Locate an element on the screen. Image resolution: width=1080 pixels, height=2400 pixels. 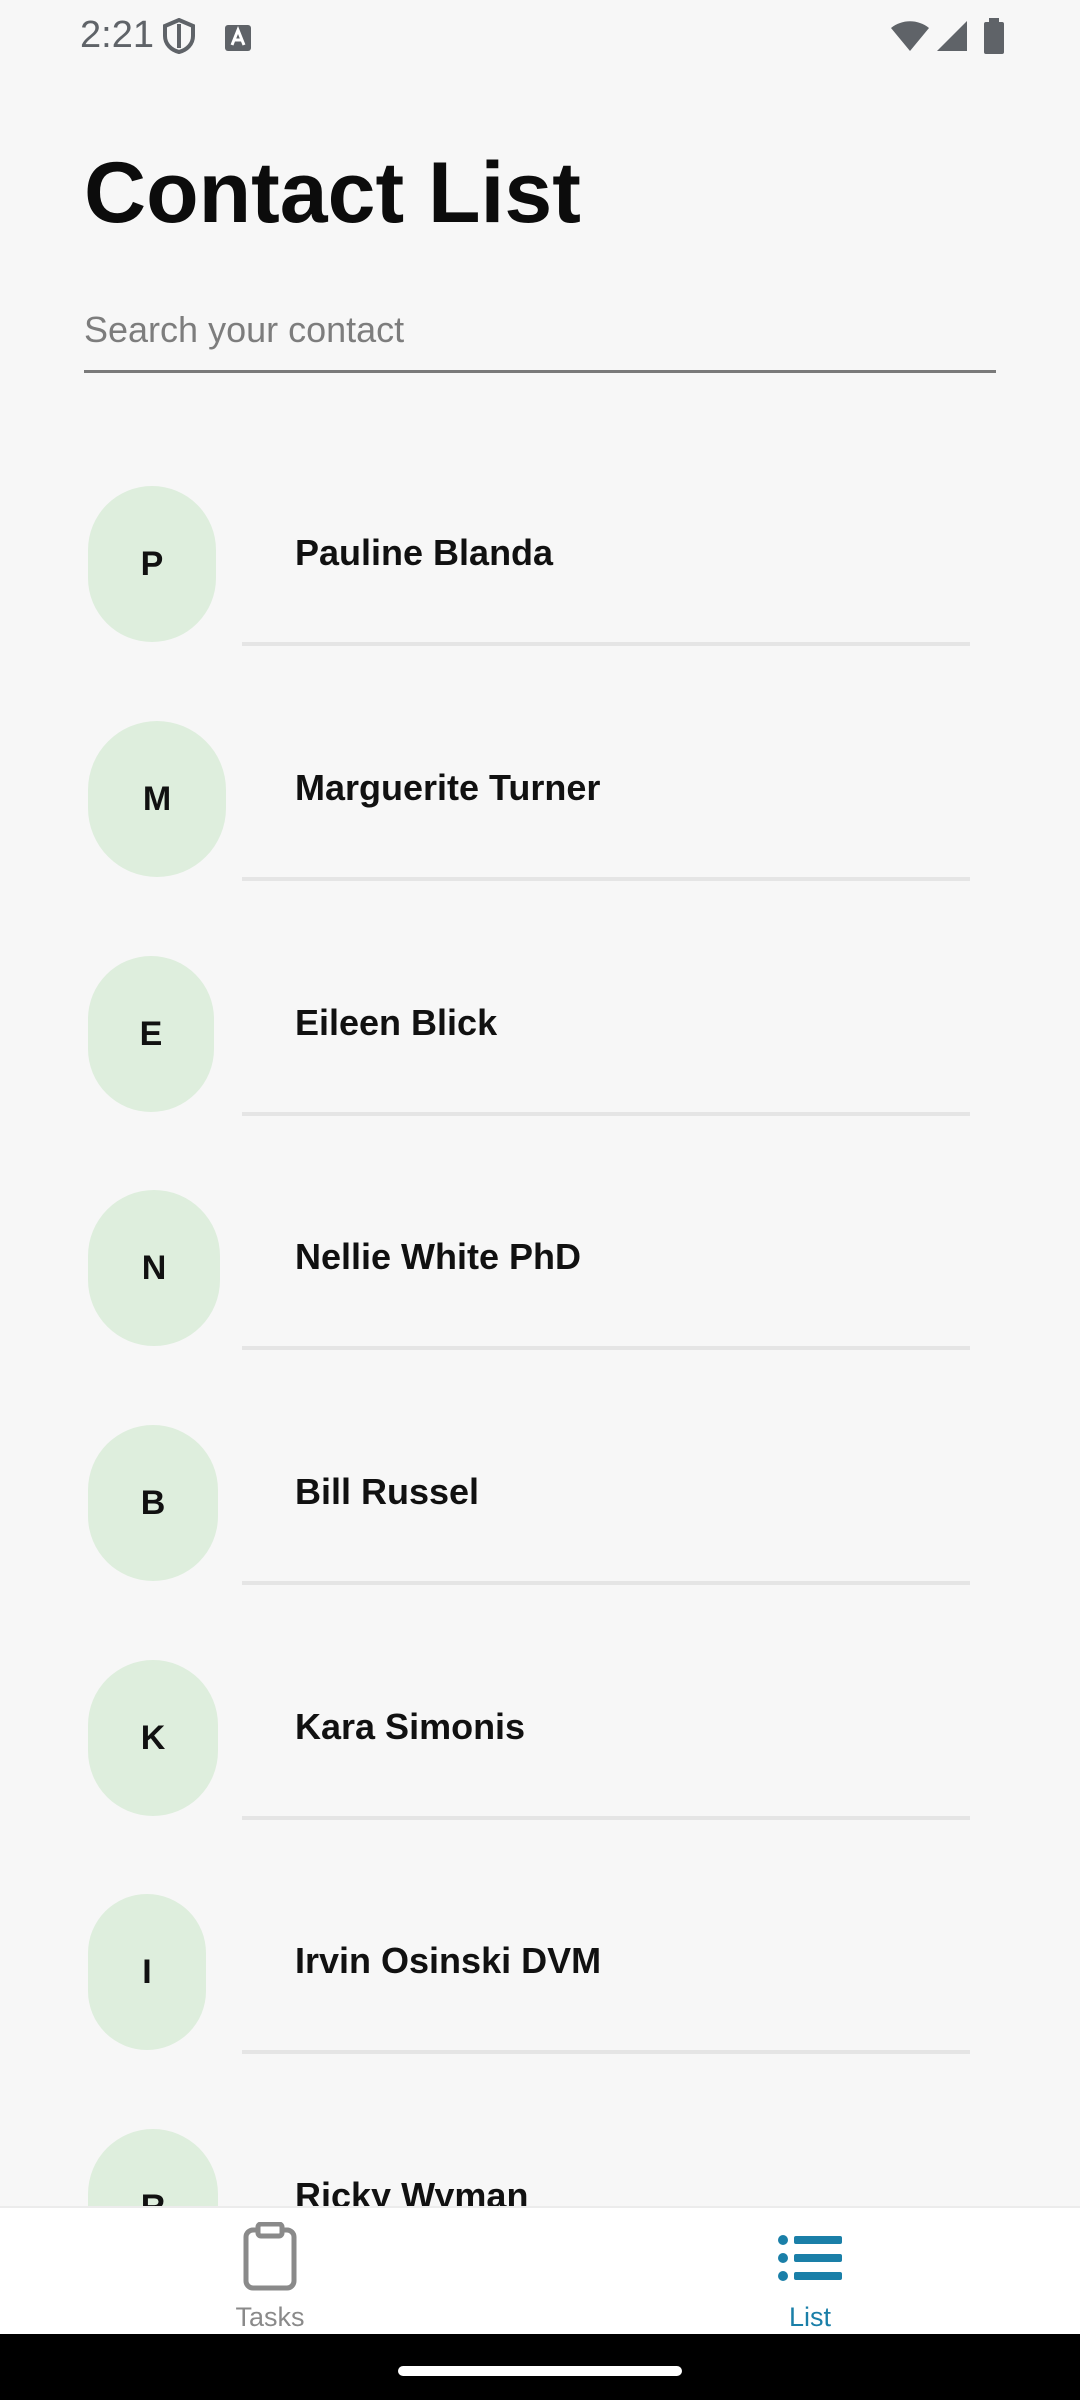
contact-item: K Kara Simonis is located at coordinates (540, 1771).